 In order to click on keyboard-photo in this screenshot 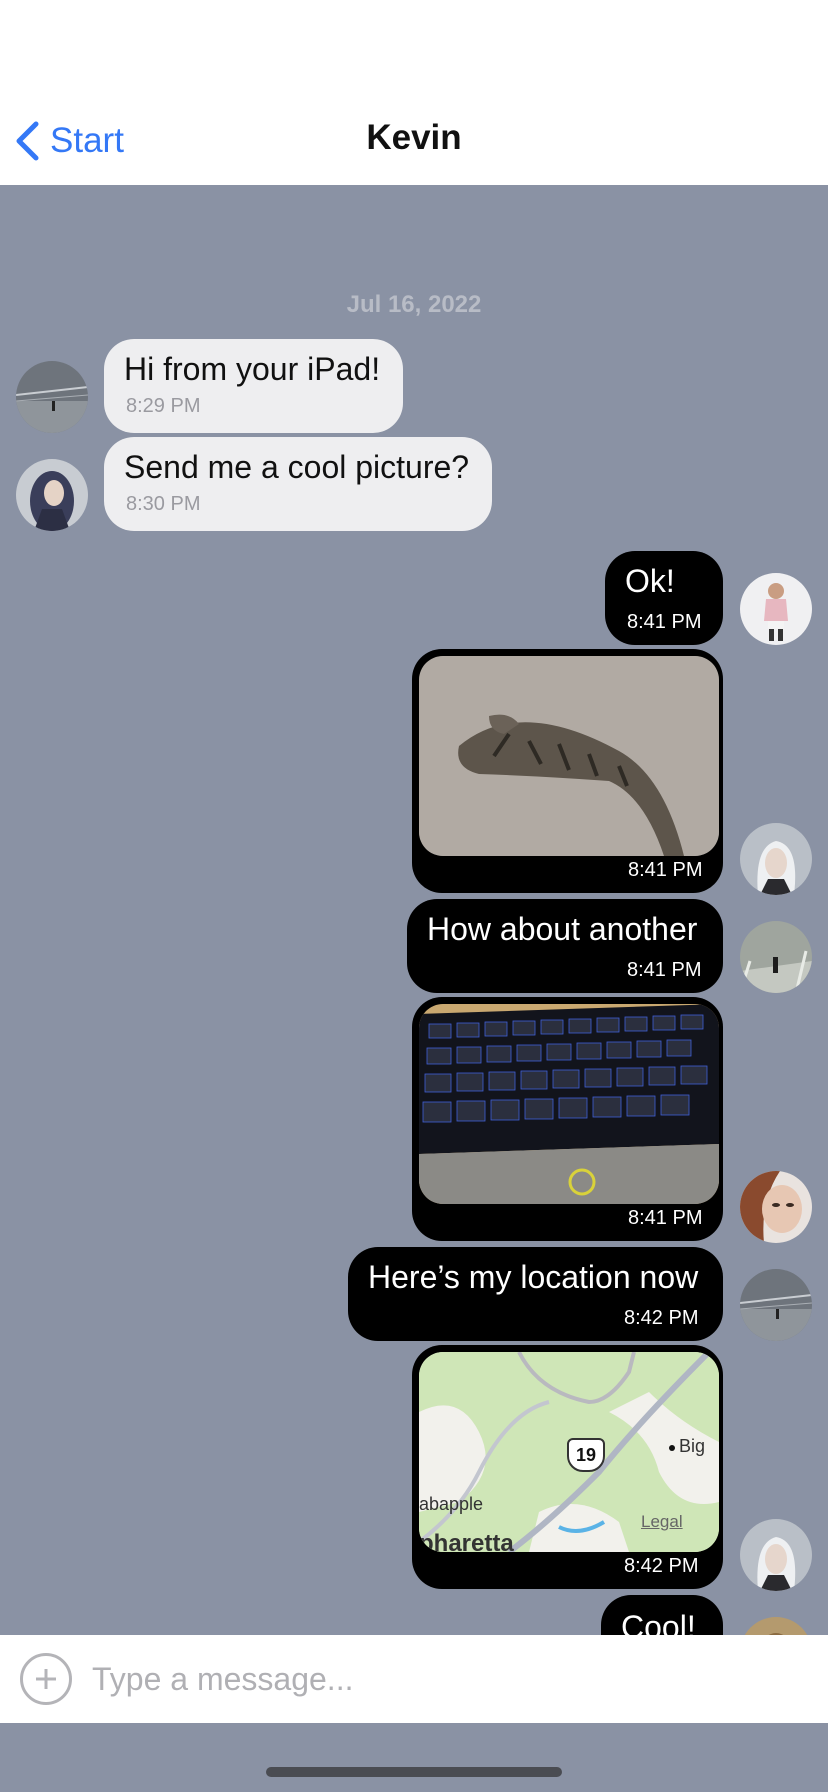, I will do `click(569, 1104)`.